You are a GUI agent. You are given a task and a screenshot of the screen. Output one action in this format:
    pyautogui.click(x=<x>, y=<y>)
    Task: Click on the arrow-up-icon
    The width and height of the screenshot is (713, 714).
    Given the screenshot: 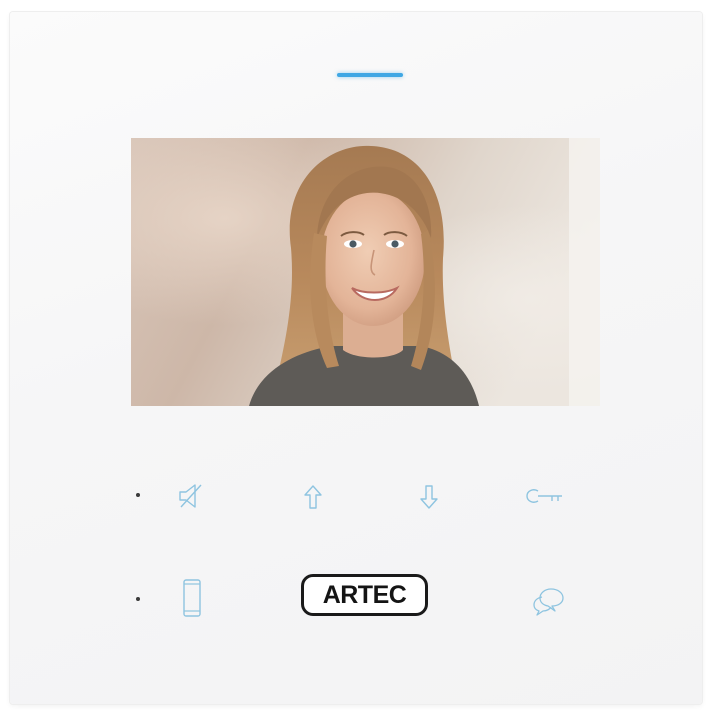 What is the action you would take?
    pyautogui.click(x=313, y=497)
    